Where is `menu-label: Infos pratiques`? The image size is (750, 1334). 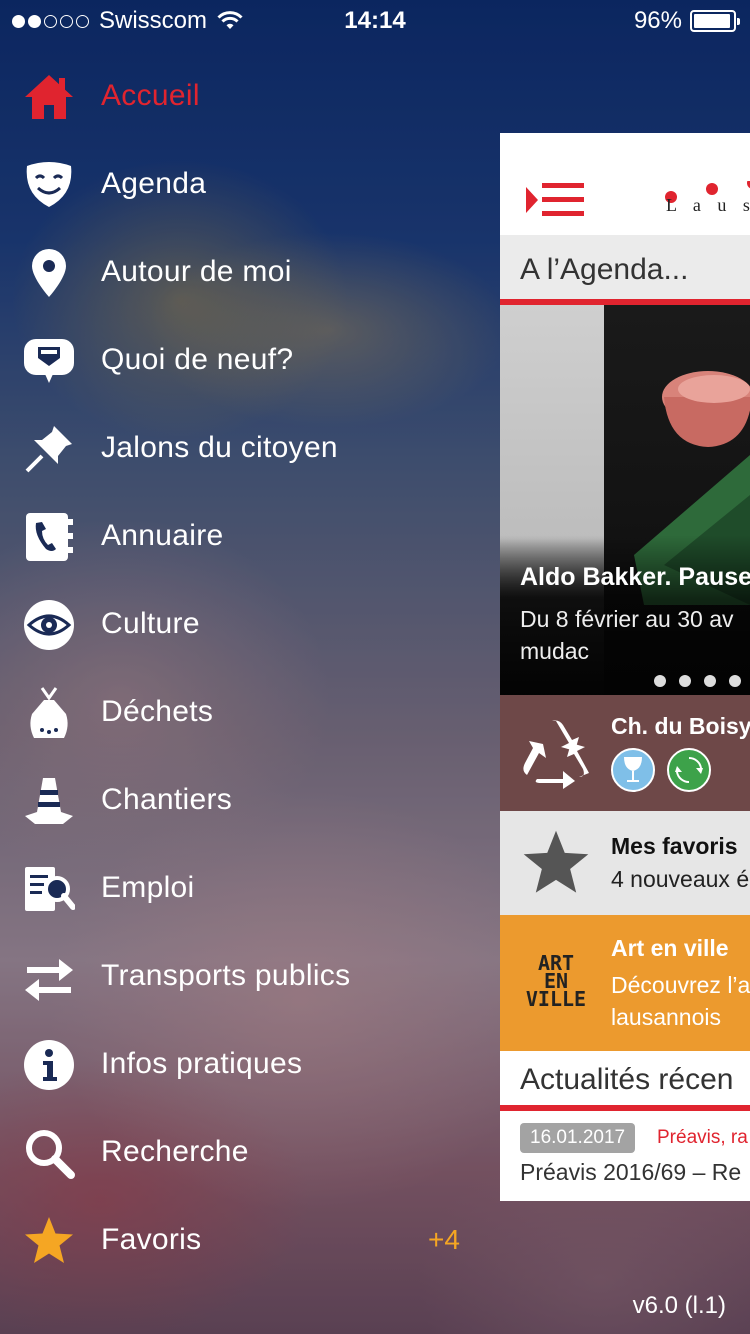
menu-label: Infos pratiques is located at coordinates (202, 1063).